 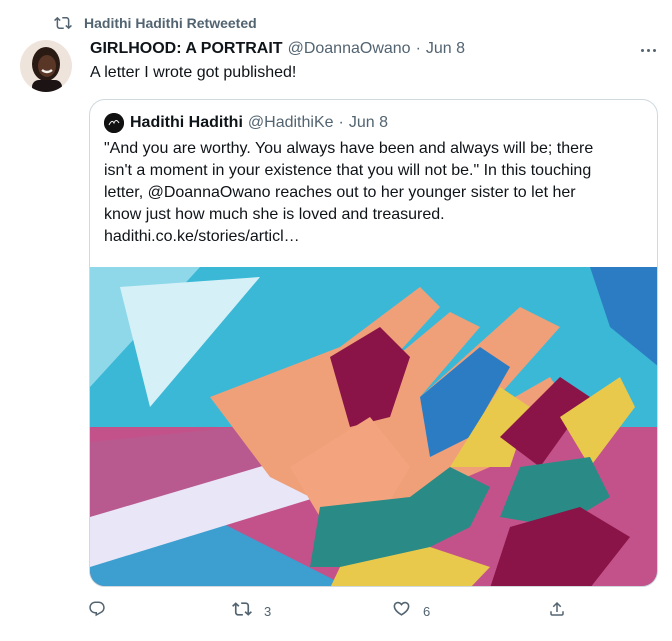 I want to click on share-icon, so click(x=557, y=611).